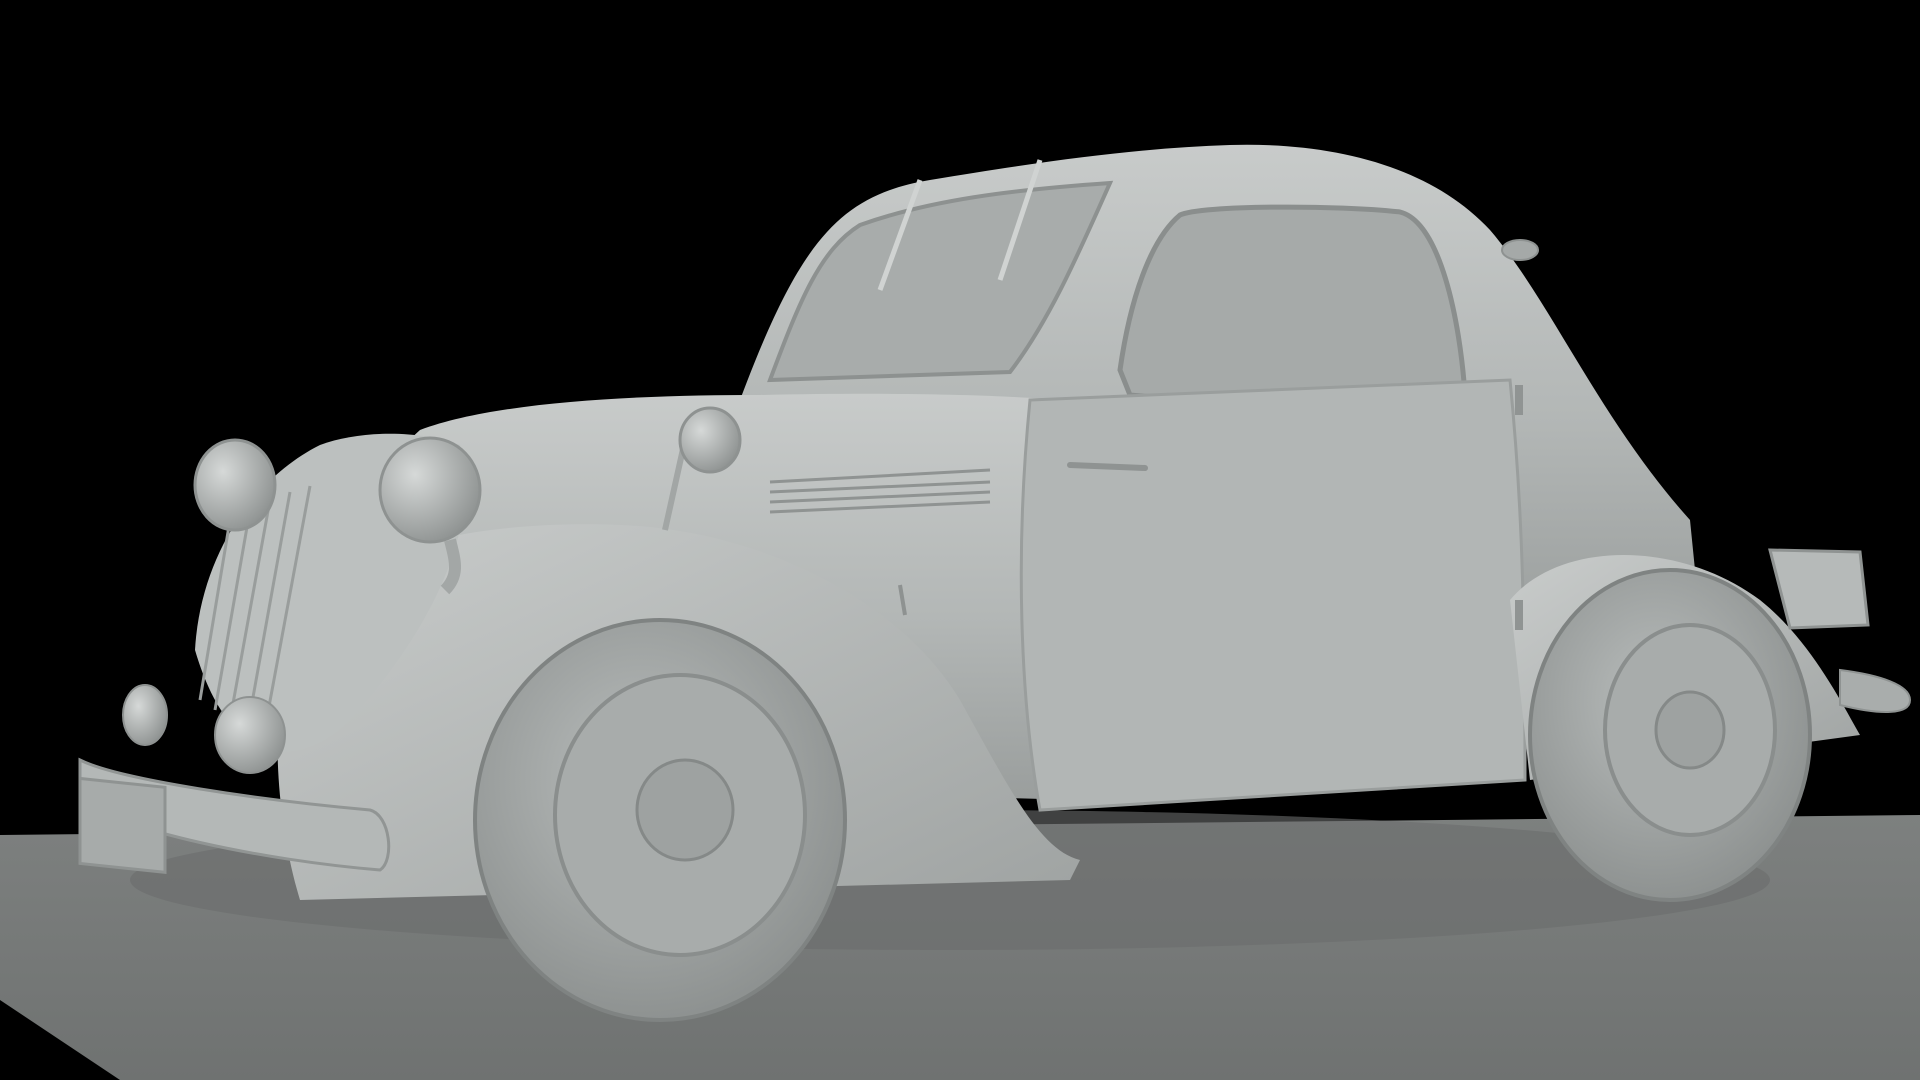  What do you see at coordinates (1107, 466) in the screenshot?
I see `door-handle` at bounding box center [1107, 466].